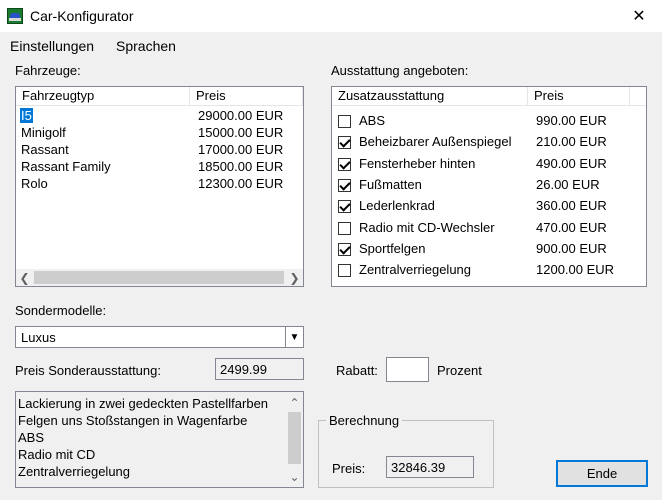 This screenshot has width=662, height=500. Describe the element at coordinates (159, 150) in the screenshot. I see `table-row: Rassant 17000.00 EUR` at that location.